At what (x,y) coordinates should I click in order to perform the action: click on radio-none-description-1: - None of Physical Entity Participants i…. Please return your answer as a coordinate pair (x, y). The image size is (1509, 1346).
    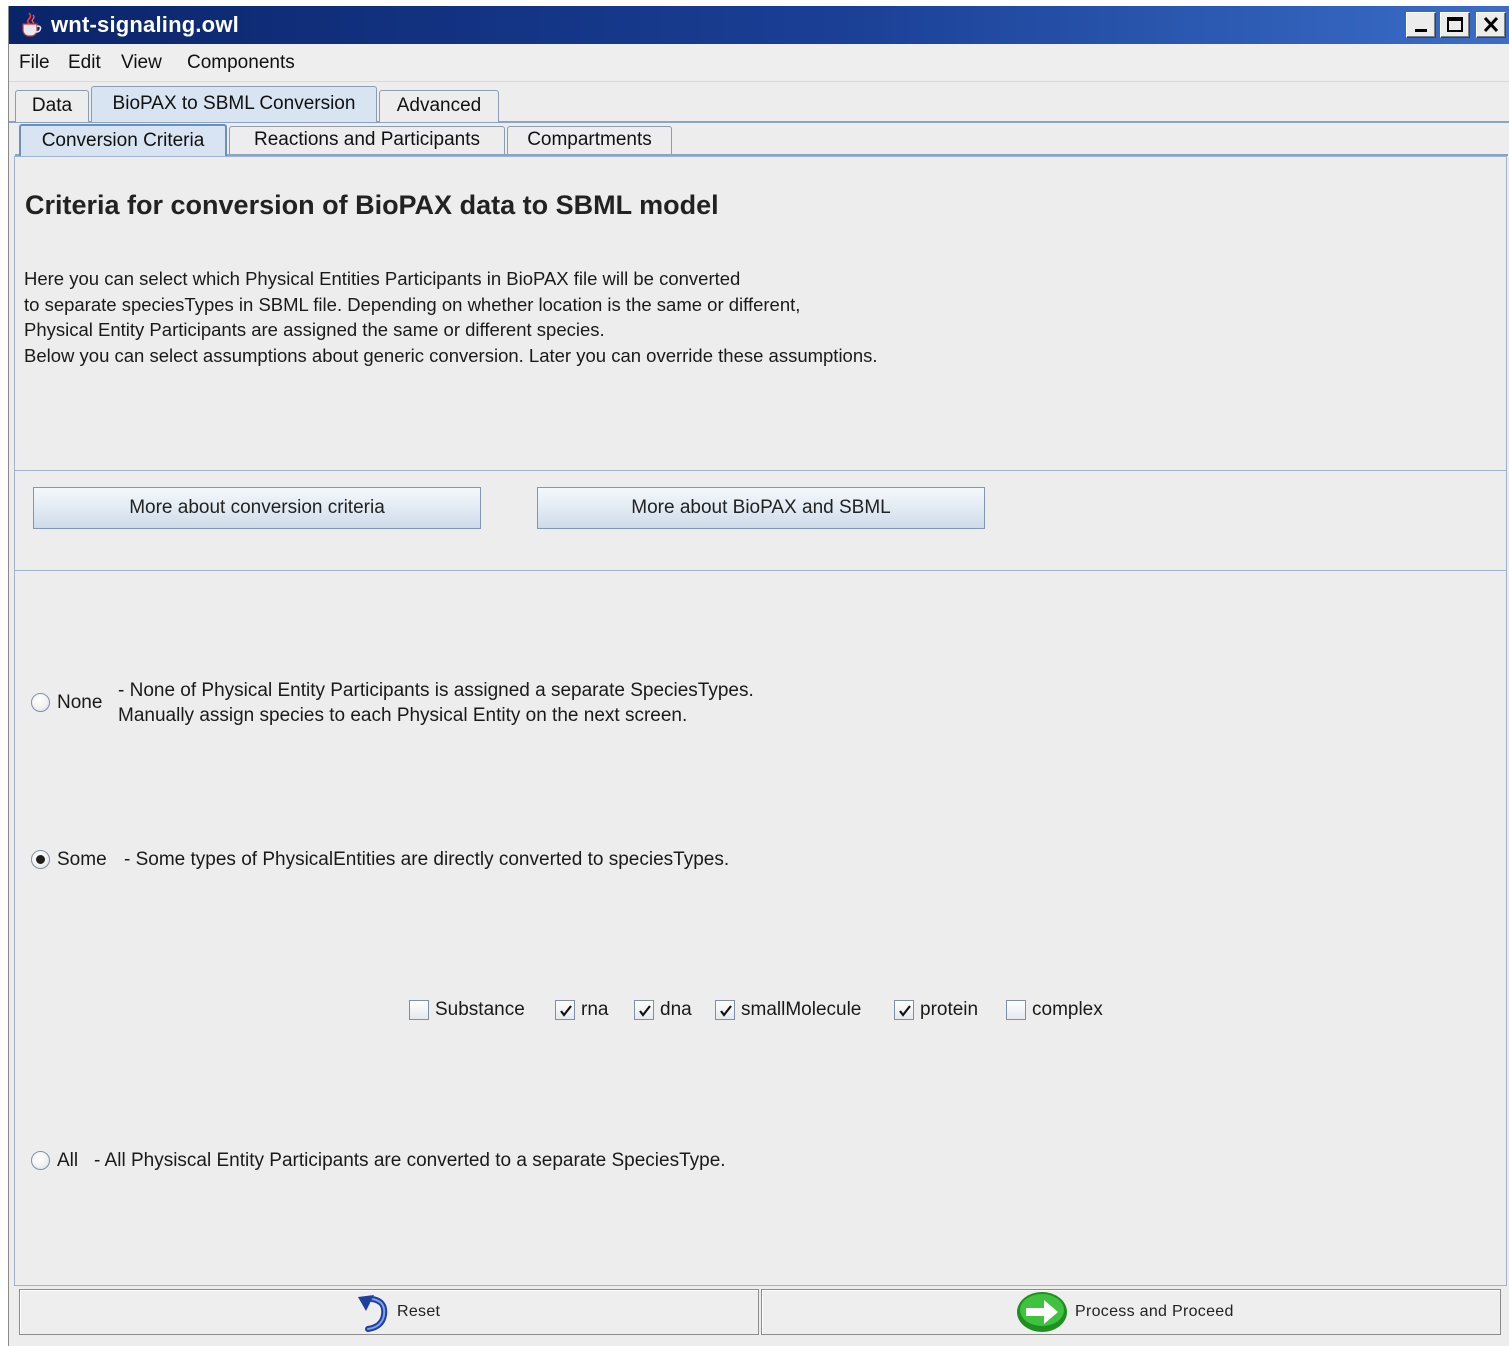
    Looking at the image, I should click on (436, 690).